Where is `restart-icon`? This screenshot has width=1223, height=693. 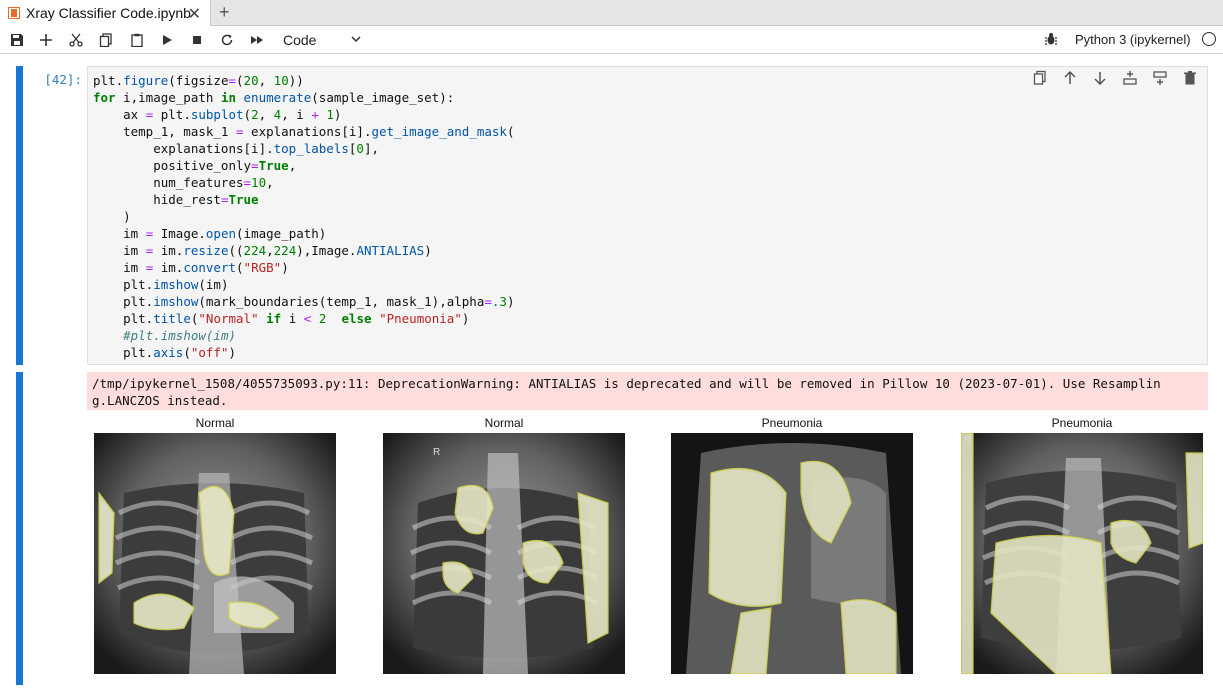
restart-icon is located at coordinates (227, 40).